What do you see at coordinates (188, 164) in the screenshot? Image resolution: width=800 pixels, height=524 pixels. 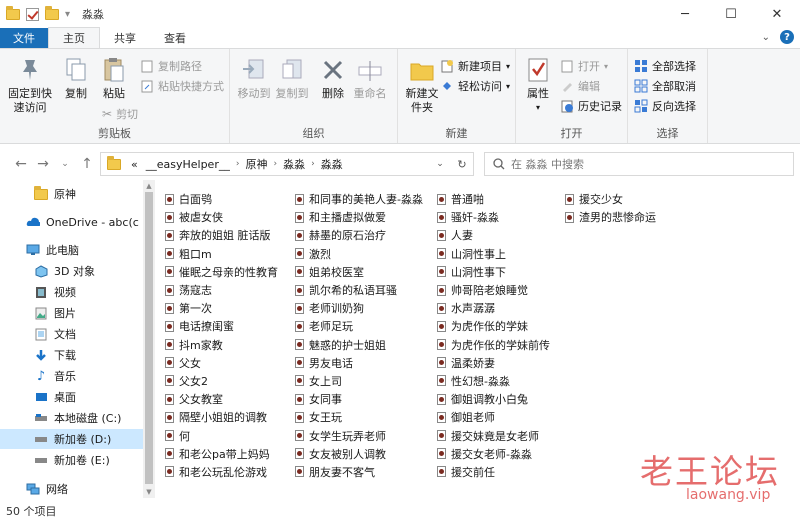 I see `breadcrumb-easyhelper: __easyHelper__` at bounding box center [188, 164].